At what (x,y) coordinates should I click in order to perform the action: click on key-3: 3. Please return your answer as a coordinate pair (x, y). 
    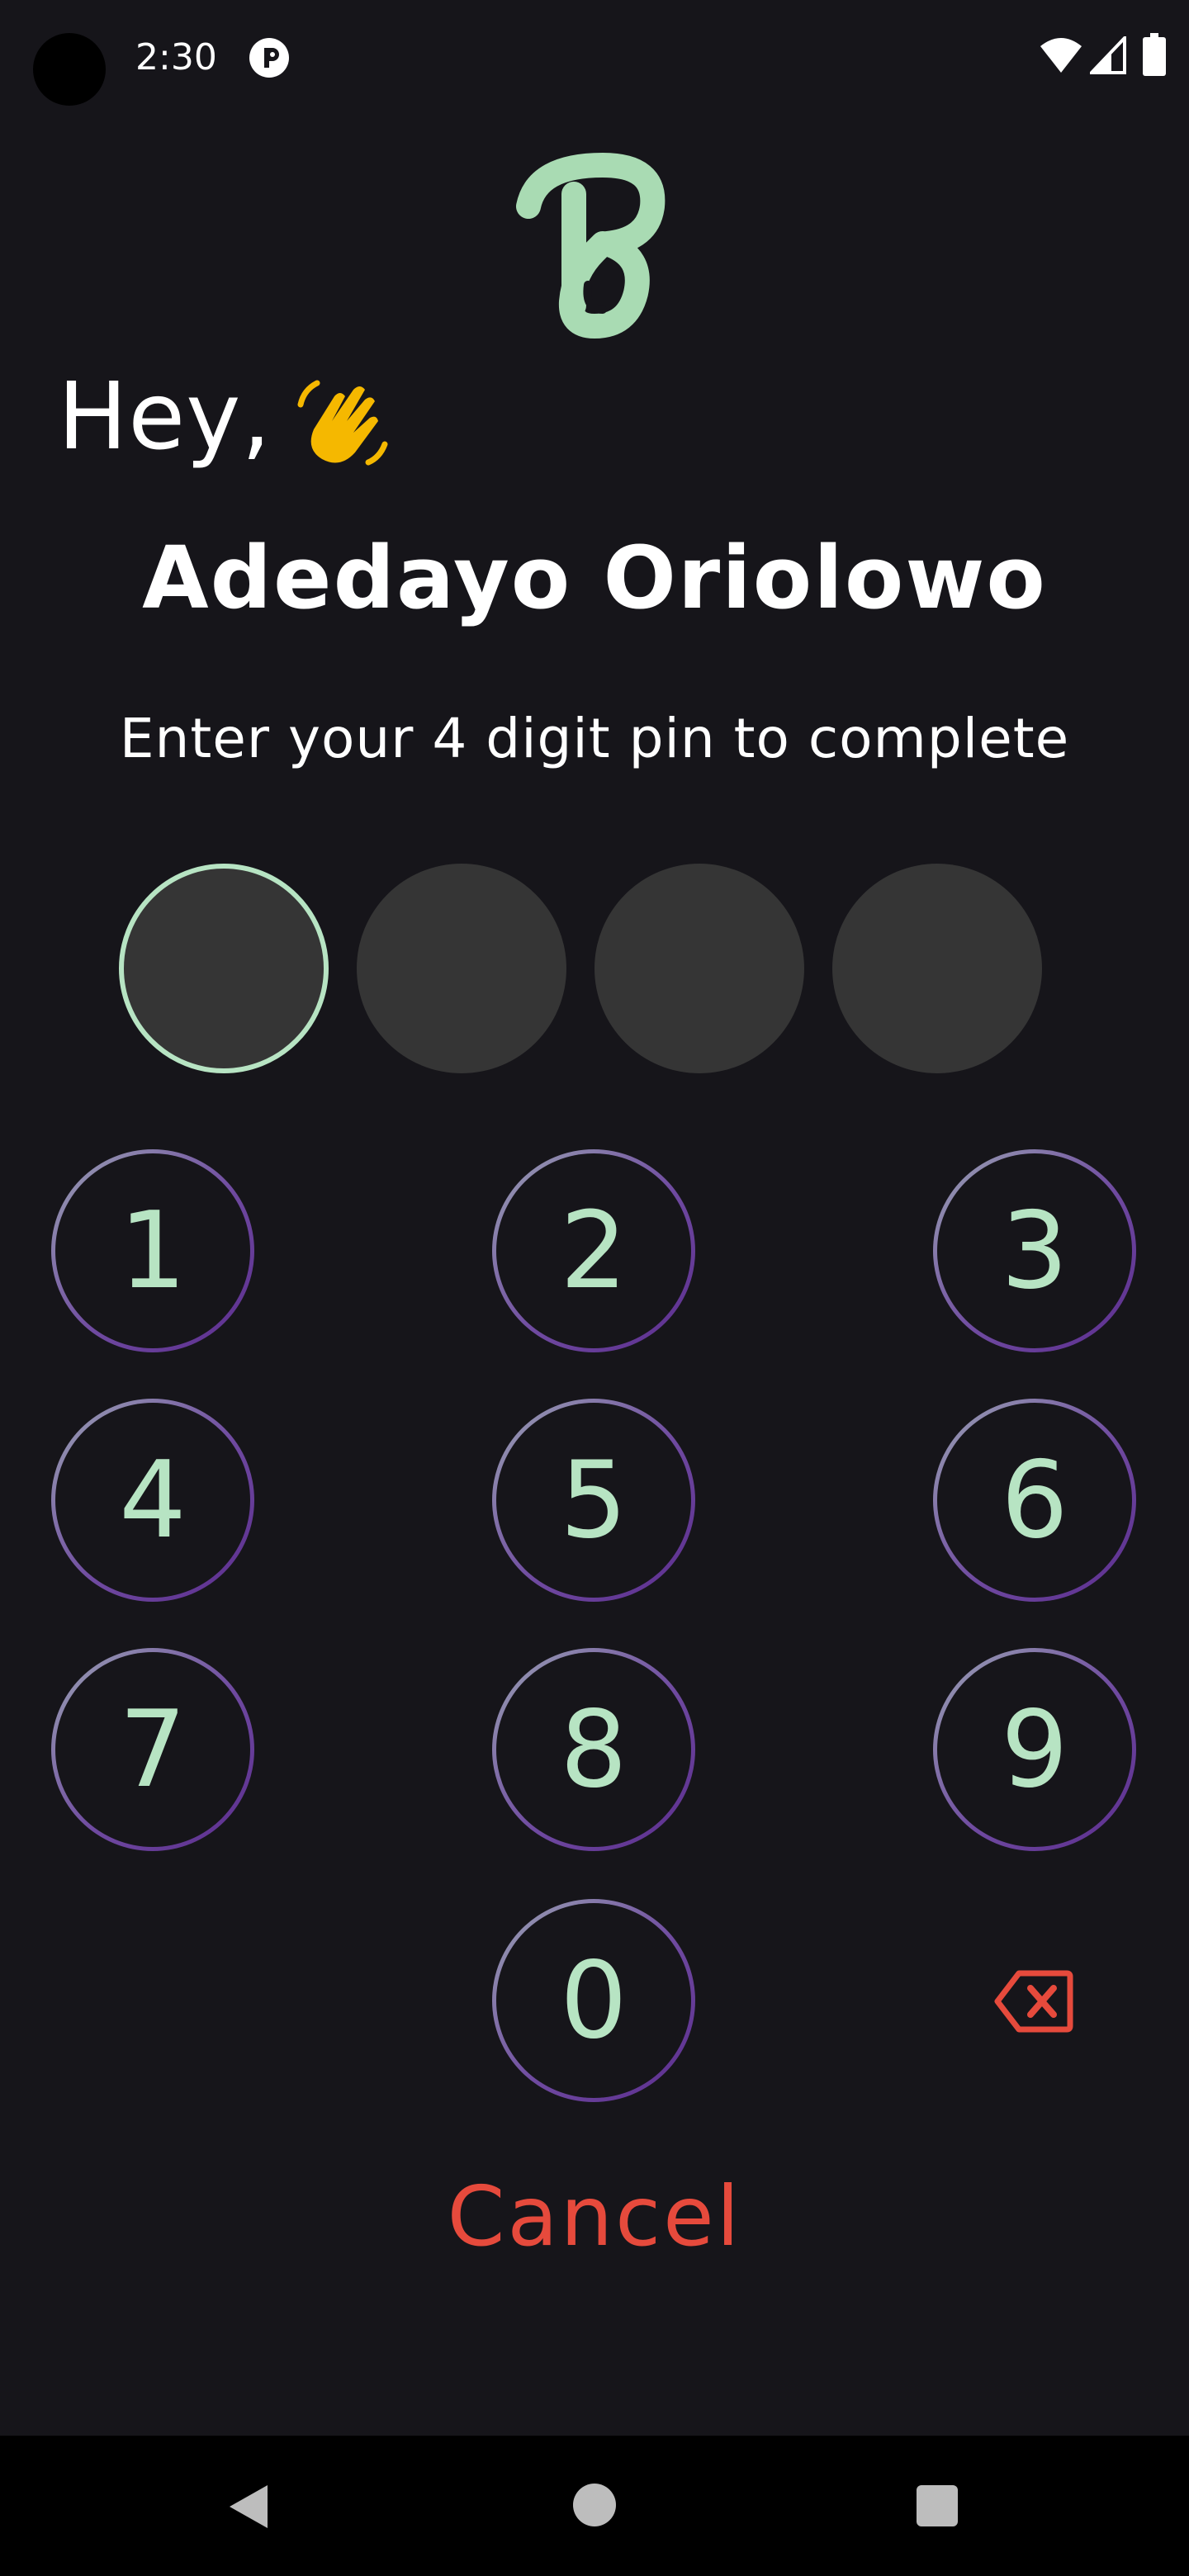
    Looking at the image, I should click on (1034, 1250).